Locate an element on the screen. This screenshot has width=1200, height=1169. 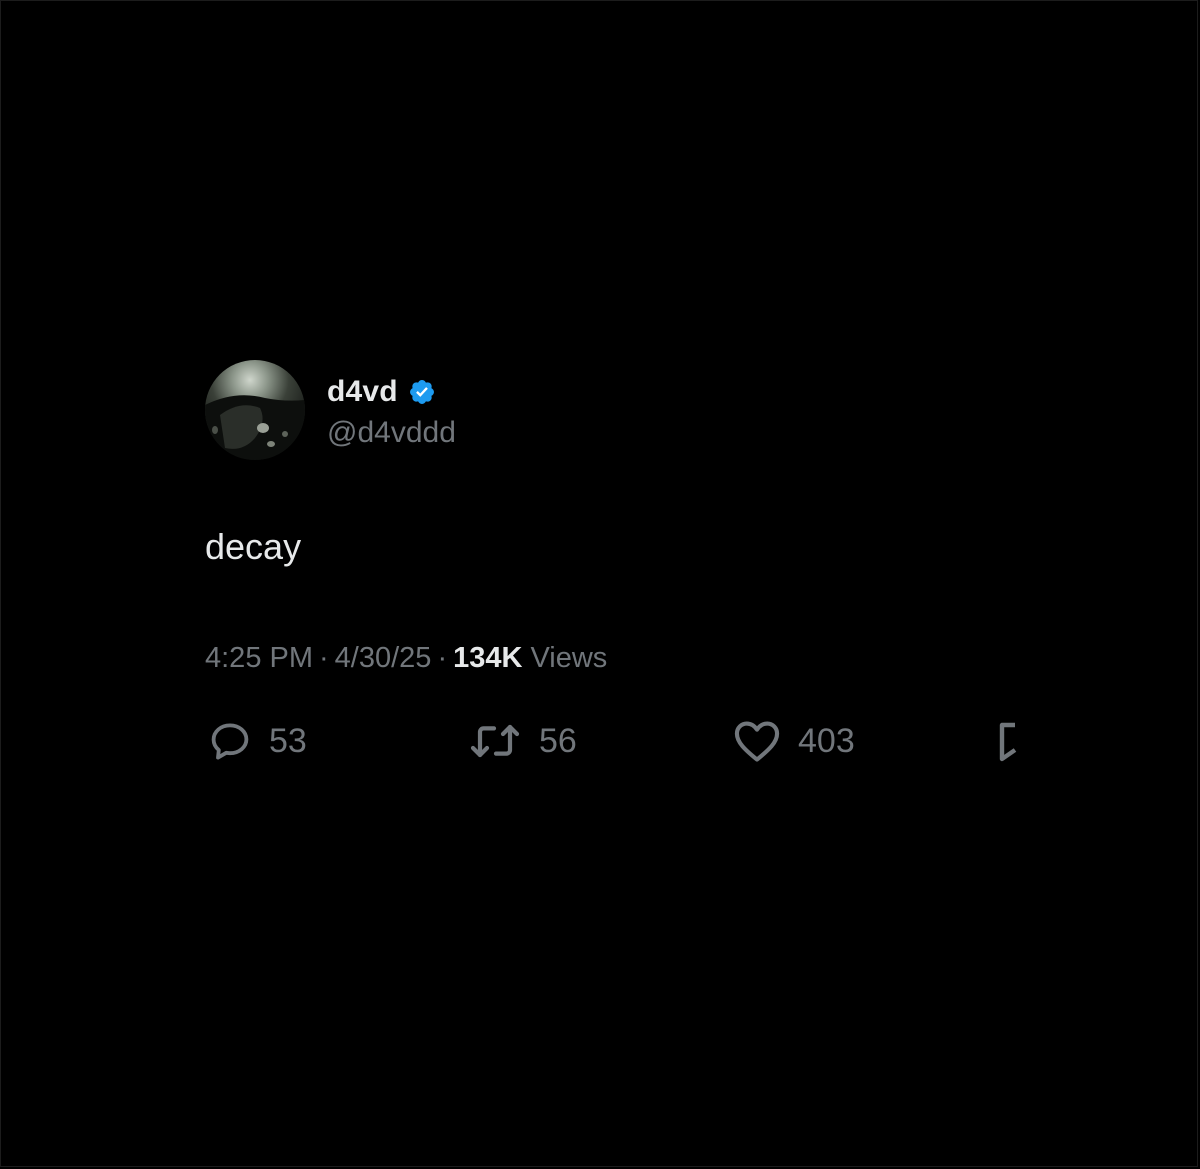
bookmark-icon is located at coordinates (1008, 742).